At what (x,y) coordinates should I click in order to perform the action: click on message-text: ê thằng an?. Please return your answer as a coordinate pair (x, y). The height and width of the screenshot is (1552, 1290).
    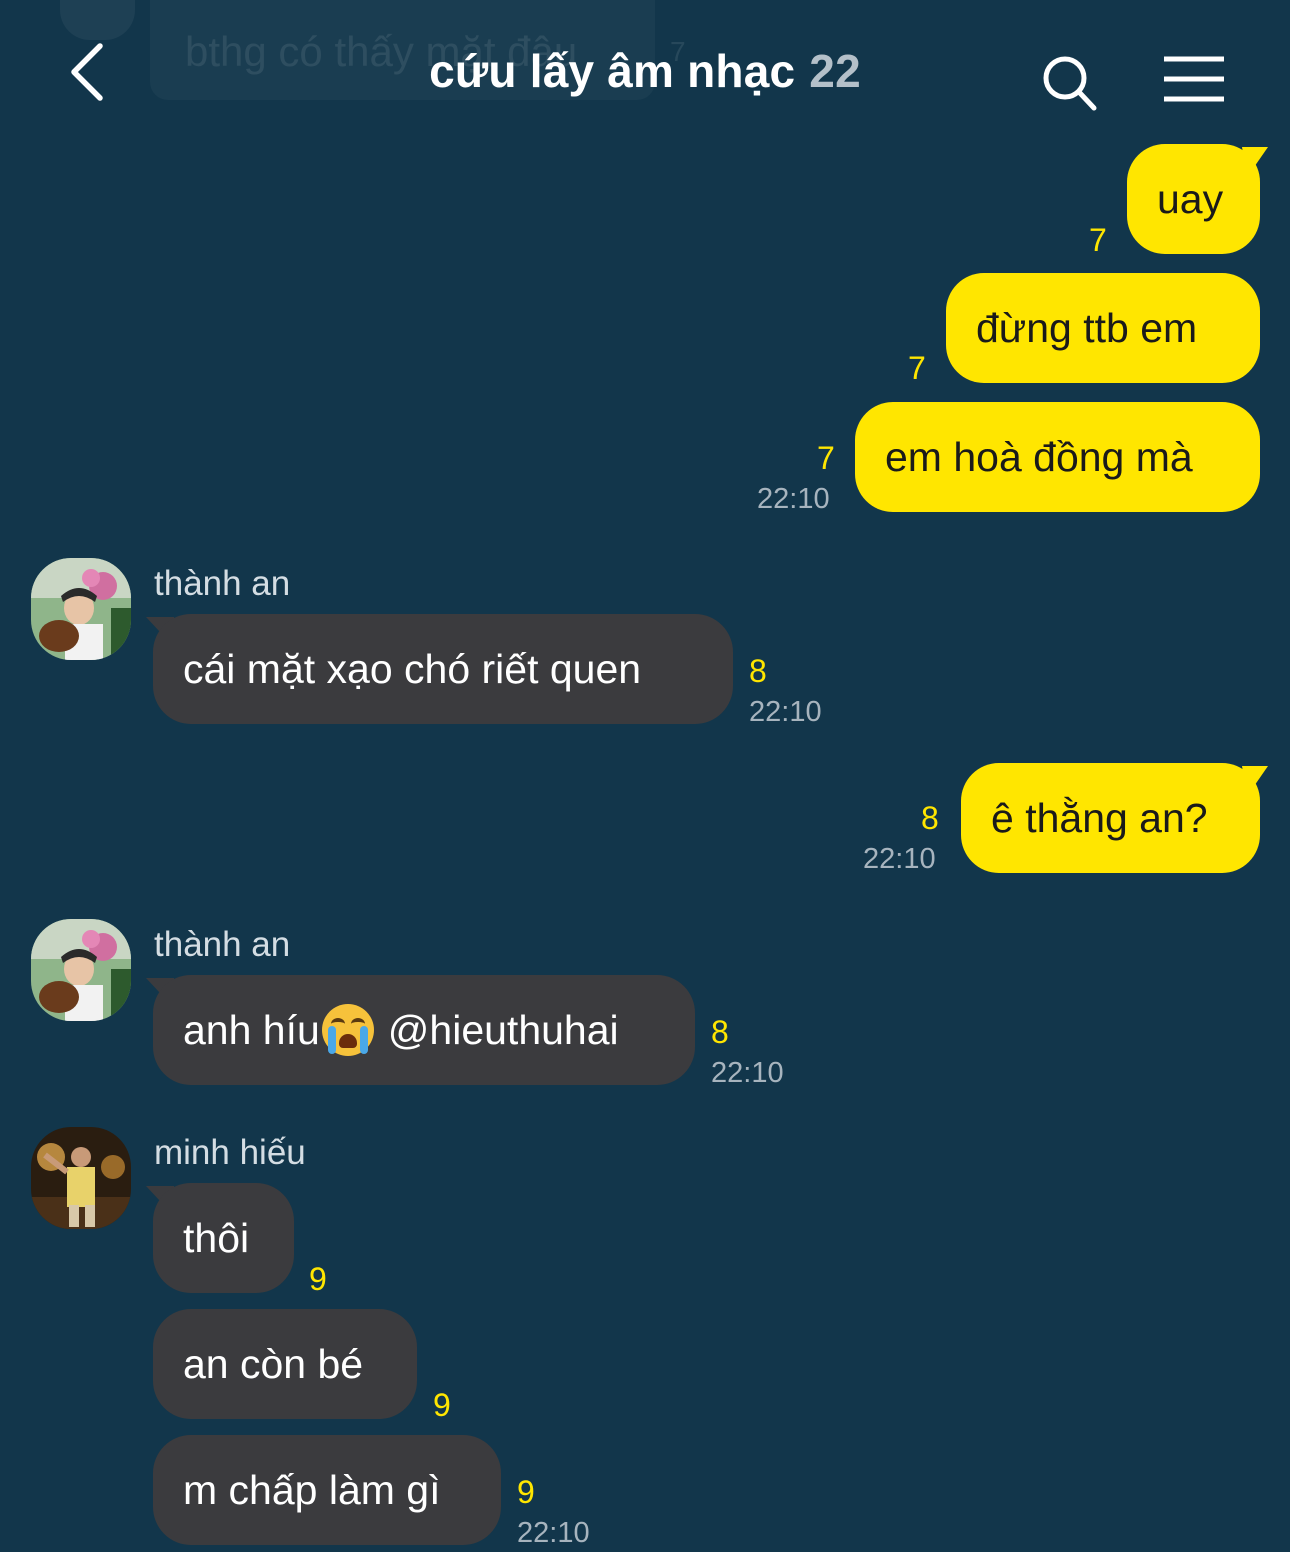
    Looking at the image, I should click on (1099, 817).